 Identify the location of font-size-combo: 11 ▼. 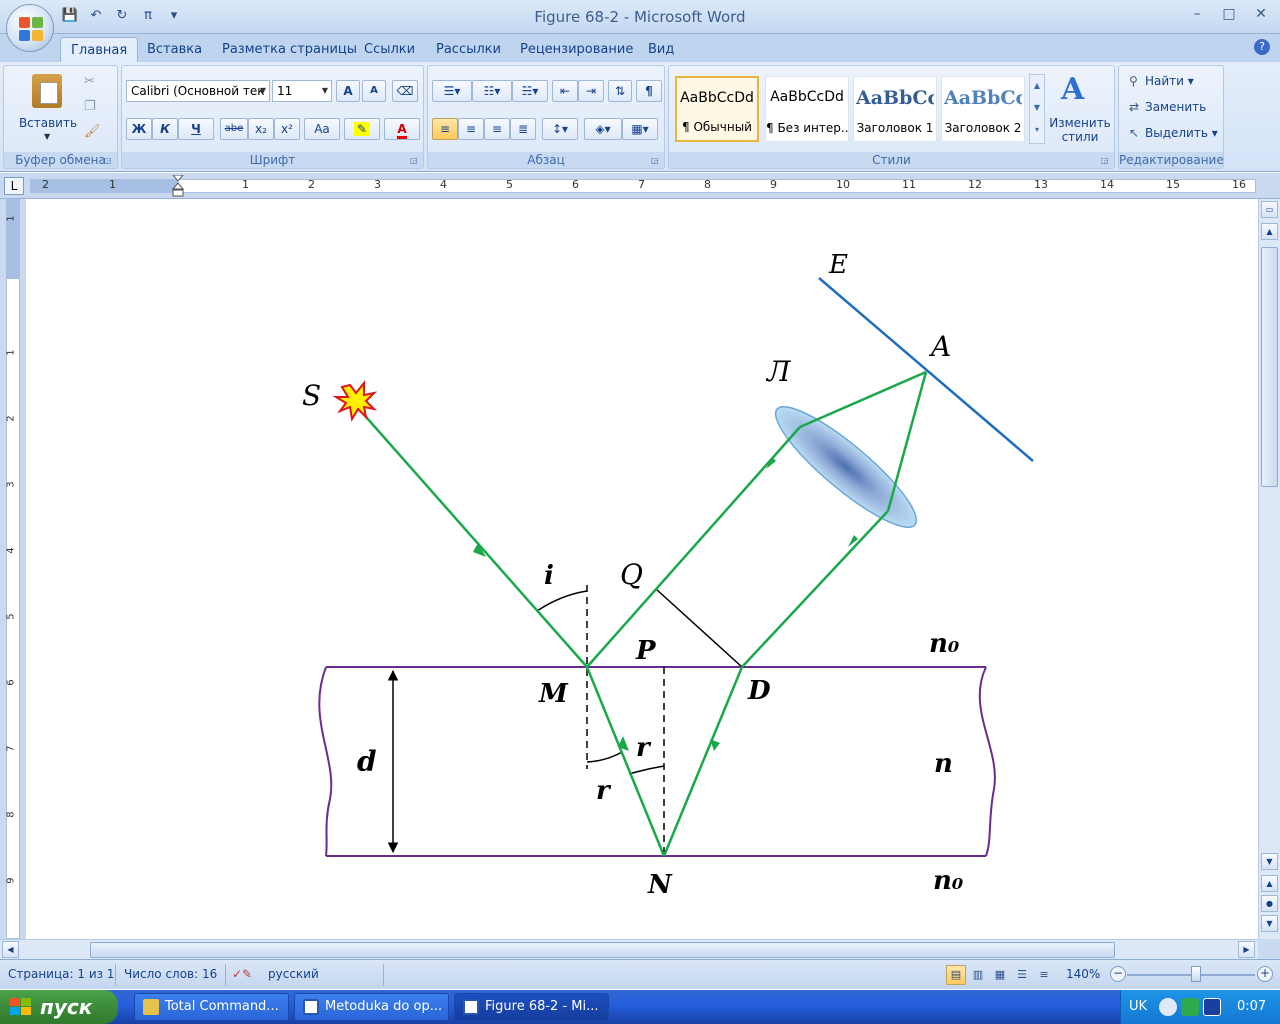
(302, 91).